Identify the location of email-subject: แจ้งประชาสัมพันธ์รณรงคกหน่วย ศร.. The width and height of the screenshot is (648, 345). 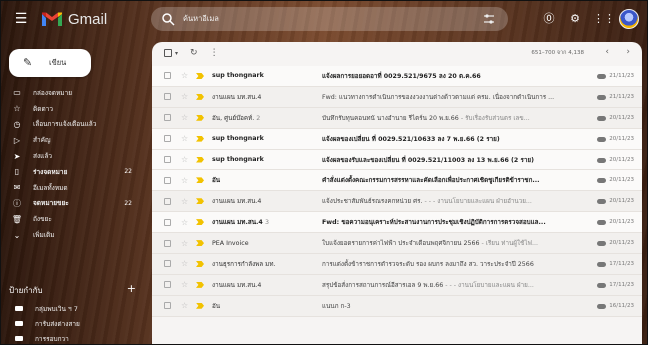
(372, 202).